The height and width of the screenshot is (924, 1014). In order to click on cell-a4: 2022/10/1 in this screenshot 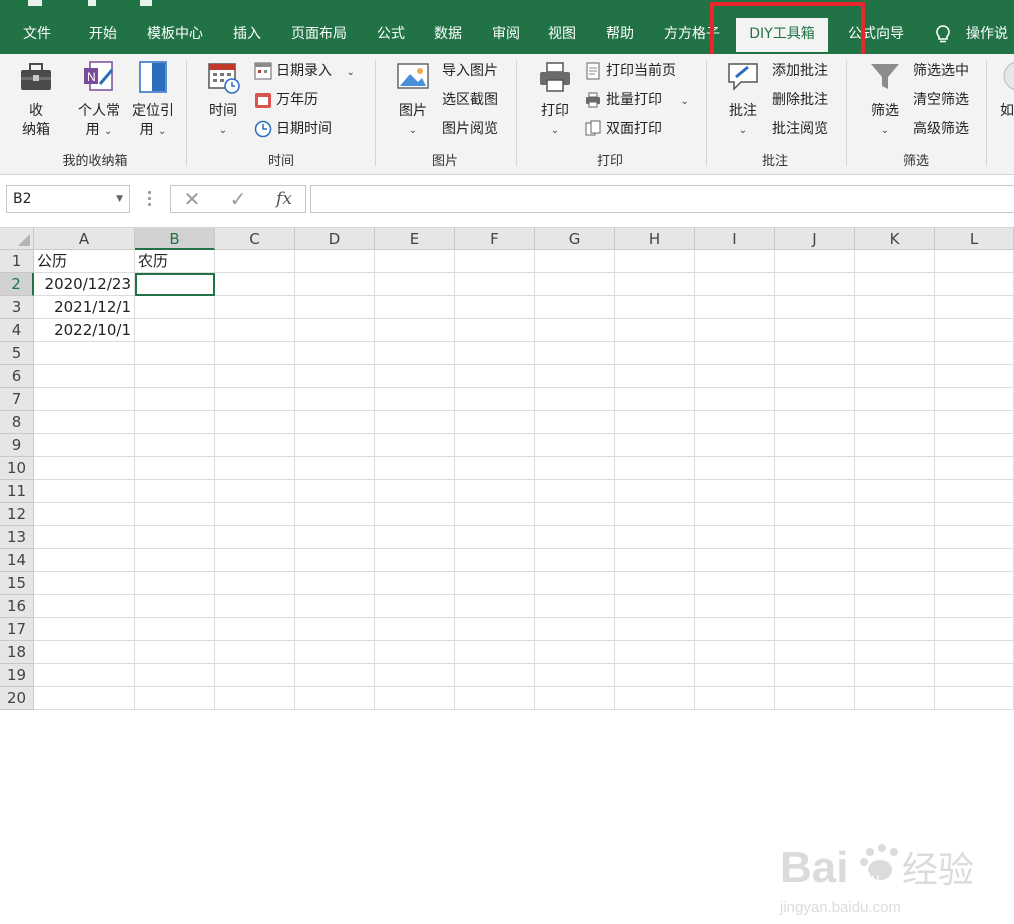, I will do `click(84, 330)`.